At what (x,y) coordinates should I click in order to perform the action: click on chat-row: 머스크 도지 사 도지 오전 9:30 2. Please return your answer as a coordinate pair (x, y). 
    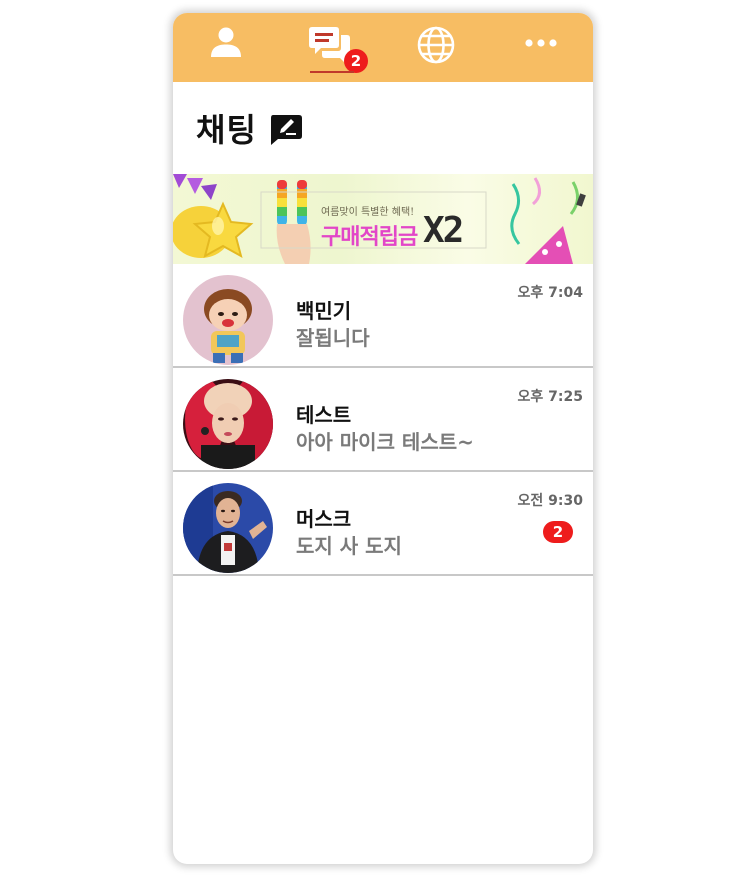
    Looking at the image, I should click on (383, 524).